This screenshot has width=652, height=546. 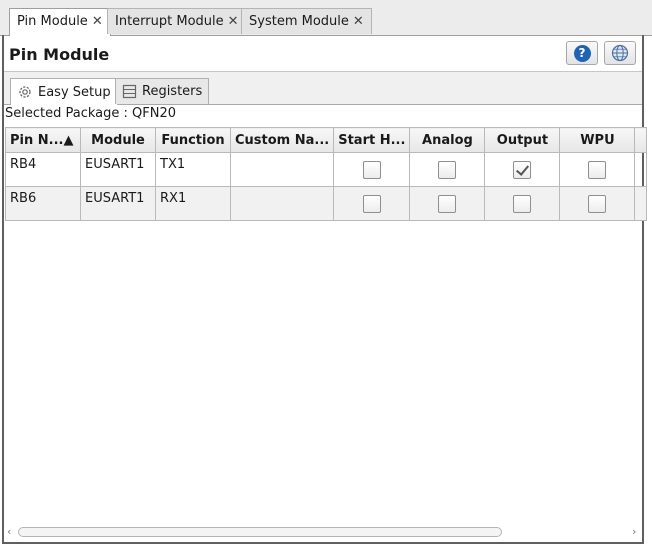 I want to click on table-row: RB6 EUSART1 RX1, so click(x=326, y=203).